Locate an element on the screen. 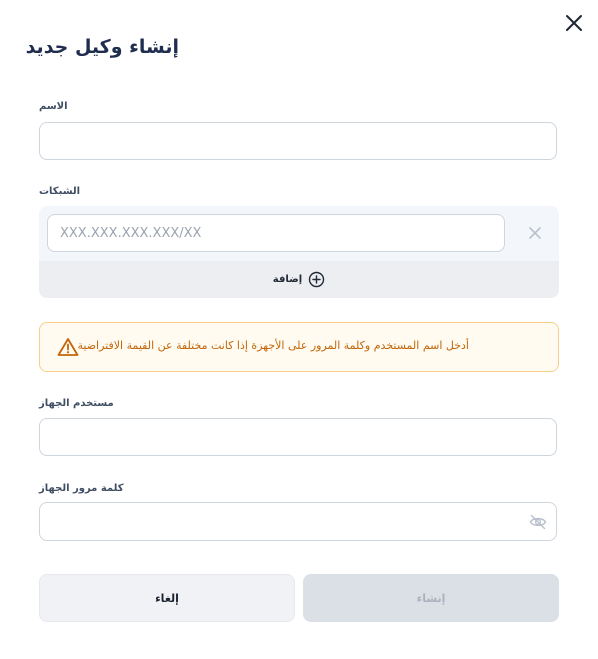  add-network-label: إضافة is located at coordinates (287, 279).